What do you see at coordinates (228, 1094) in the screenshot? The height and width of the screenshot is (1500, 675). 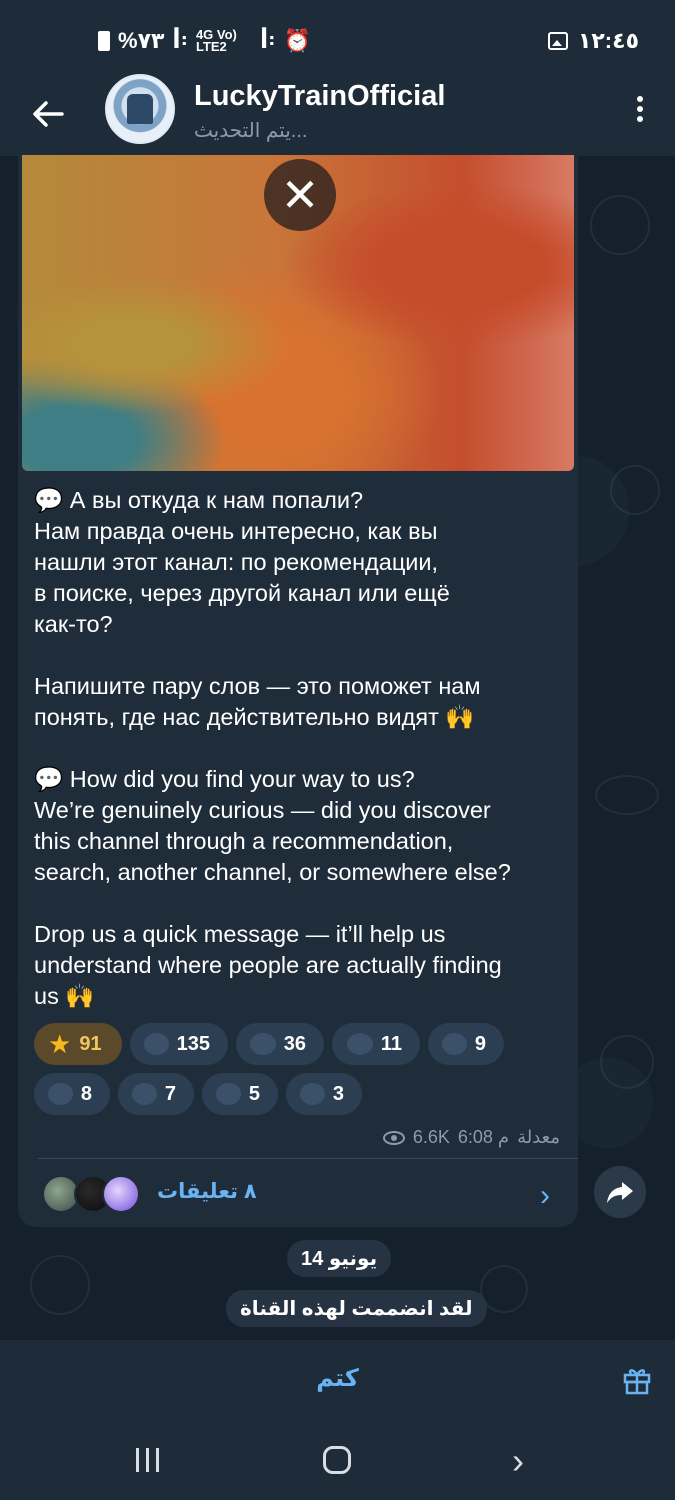 I see `trophy-icon` at bounding box center [228, 1094].